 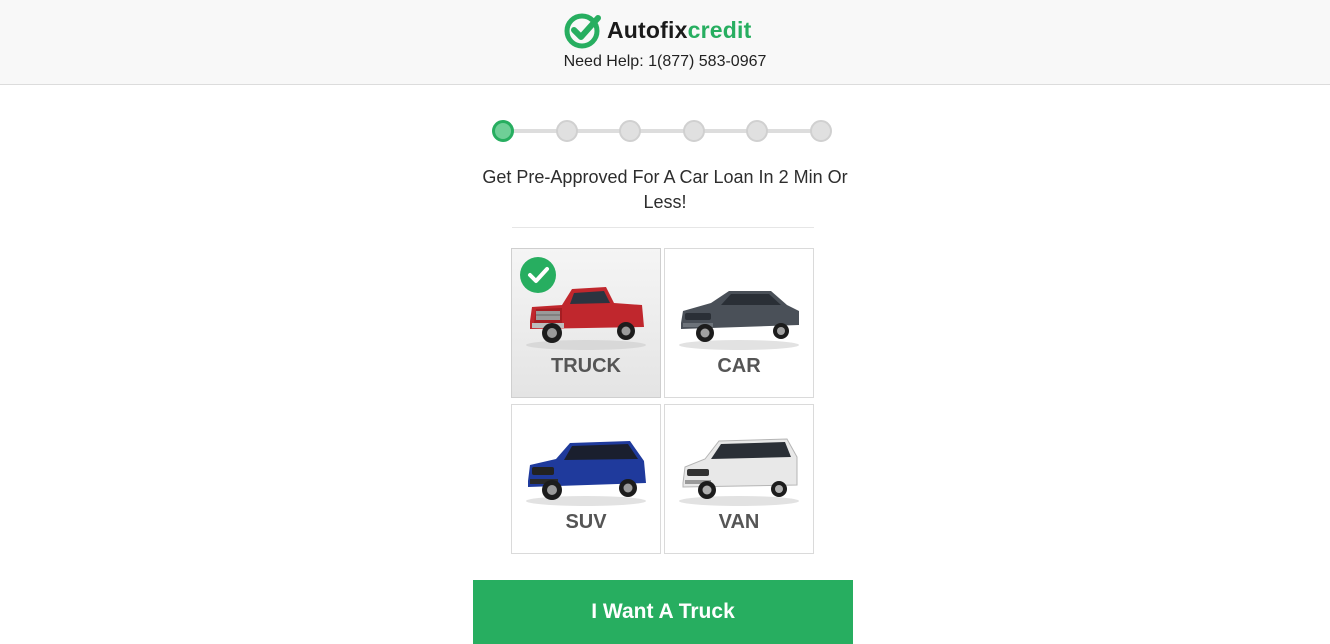 I want to click on step-progress, so click(x=663, y=131).